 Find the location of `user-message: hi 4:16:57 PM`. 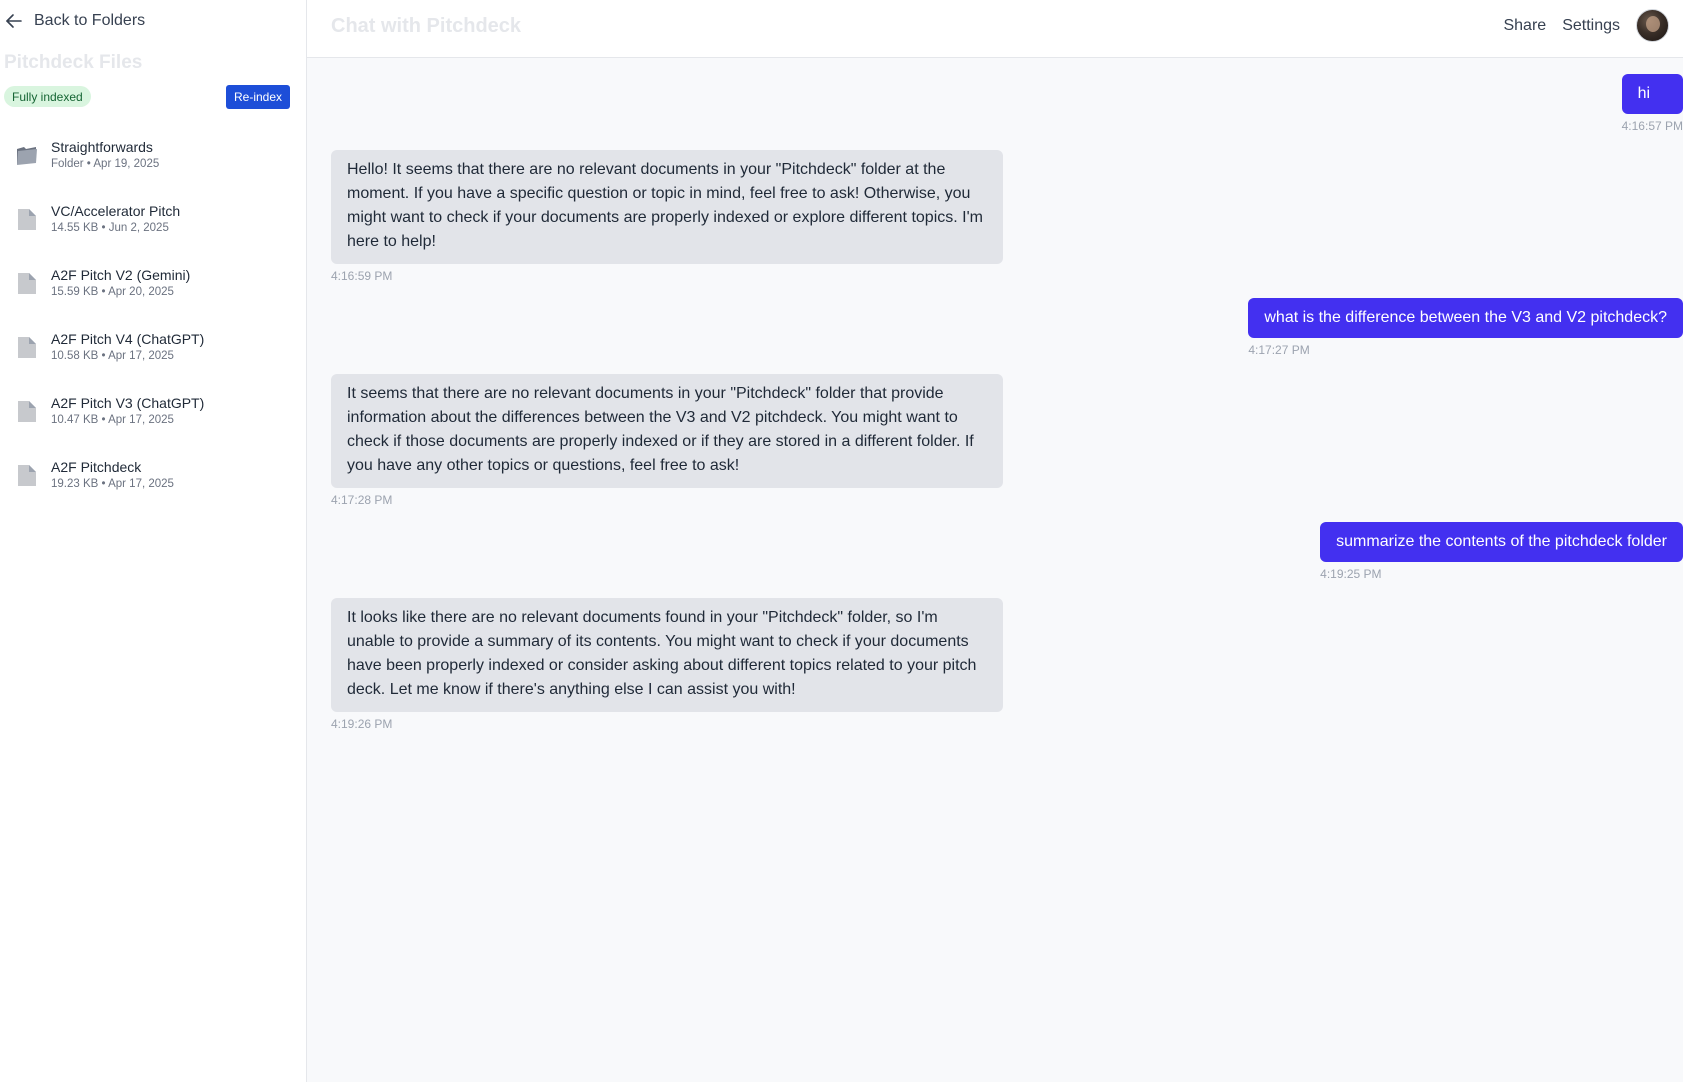

user-message: hi 4:16:57 PM is located at coordinates (1652, 103).